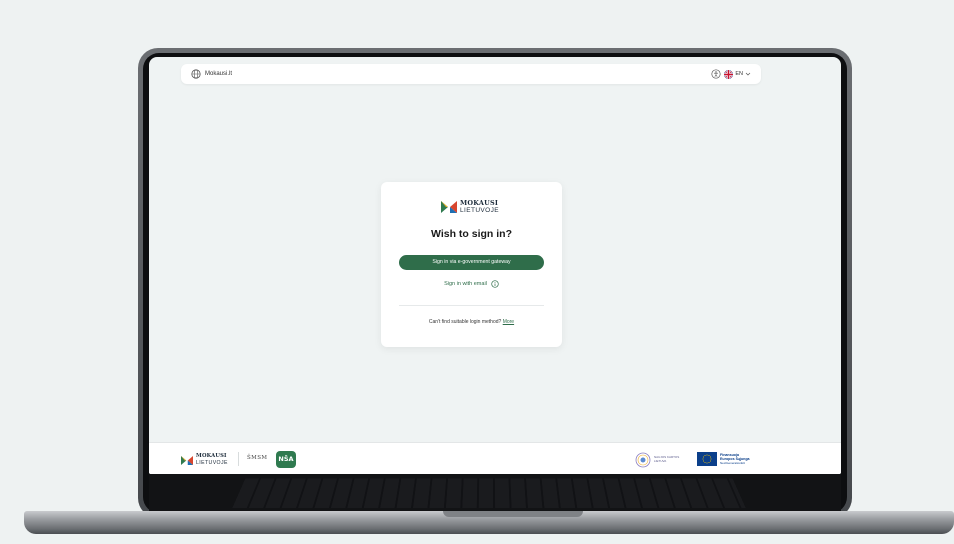 This screenshot has height=544, width=954. I want to click on card-divider, so click(471, 305).